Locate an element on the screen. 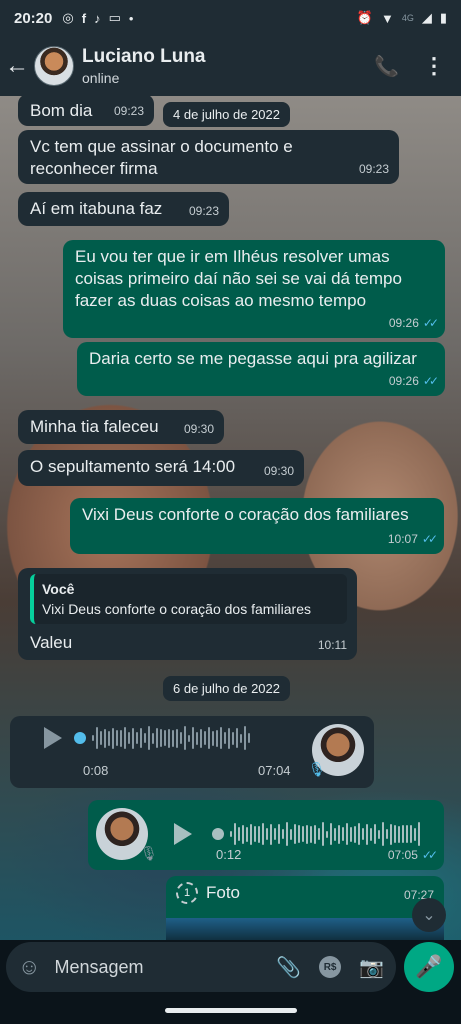  attach-icon: 📎 is located at coordinates (288, 967).